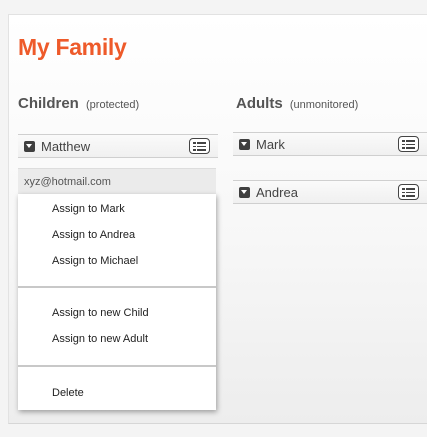 The width and height of the screenshot is (427, 437). What do you see at coordinates (100, 339) in the screenshot?
I see `menu-item-assign-new-adult: Assign to new Adult` at bounding box center [100, 339].